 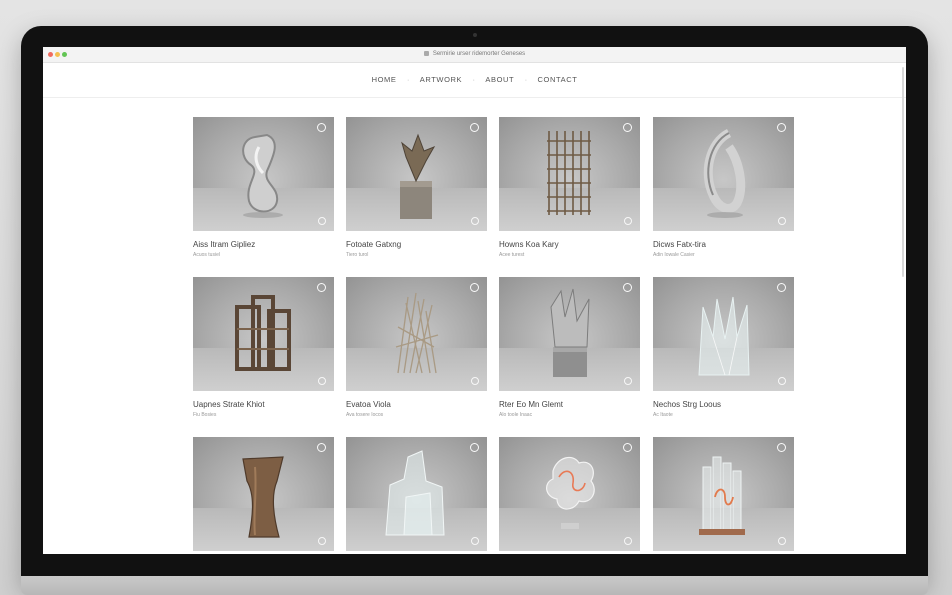 I want to click on sculpture-dry-sticks, so click(x=417, y=333).